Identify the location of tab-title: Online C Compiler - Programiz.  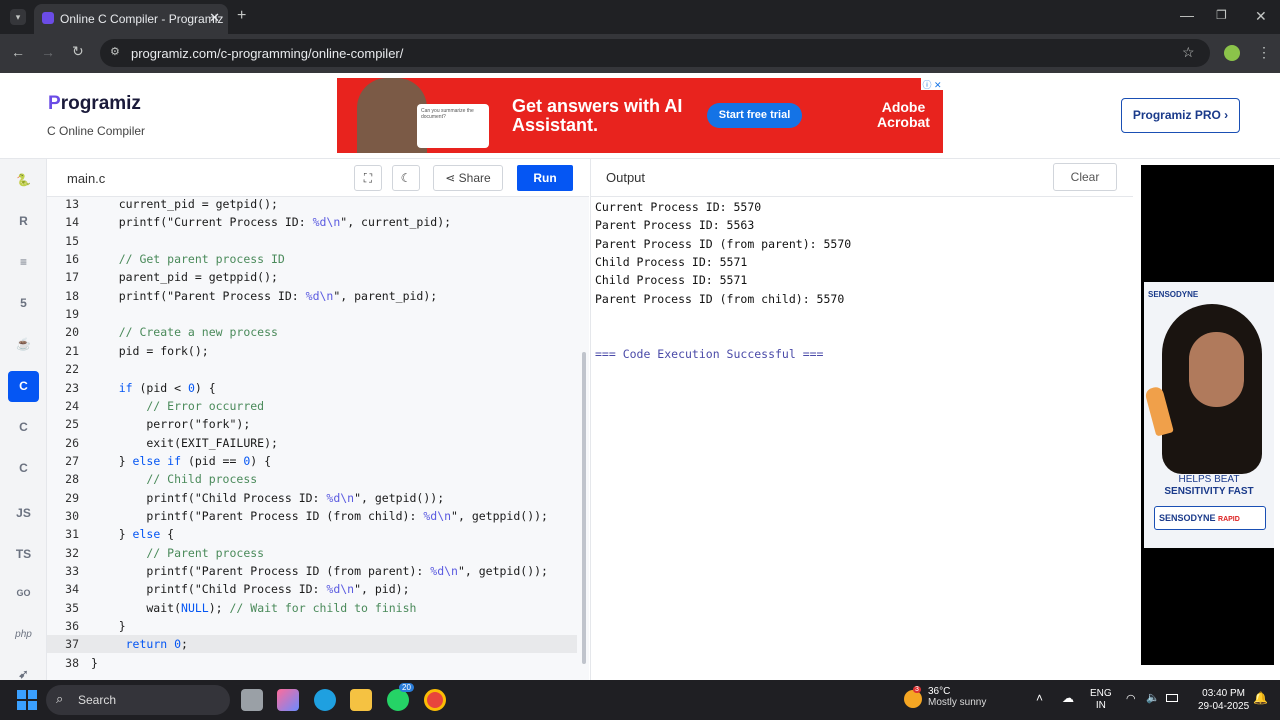
(142, 19).